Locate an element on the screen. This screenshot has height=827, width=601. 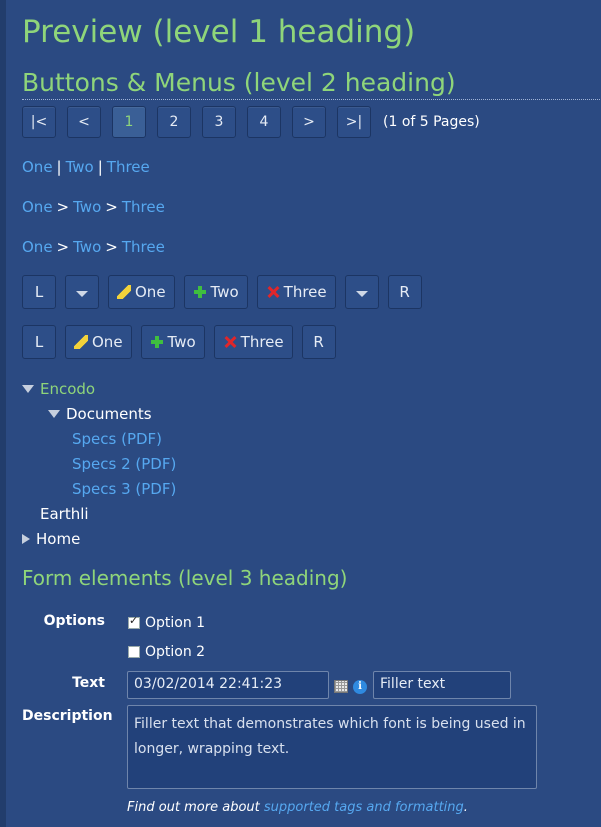
page-2-button: 2 is located at coordinates (174, 122).